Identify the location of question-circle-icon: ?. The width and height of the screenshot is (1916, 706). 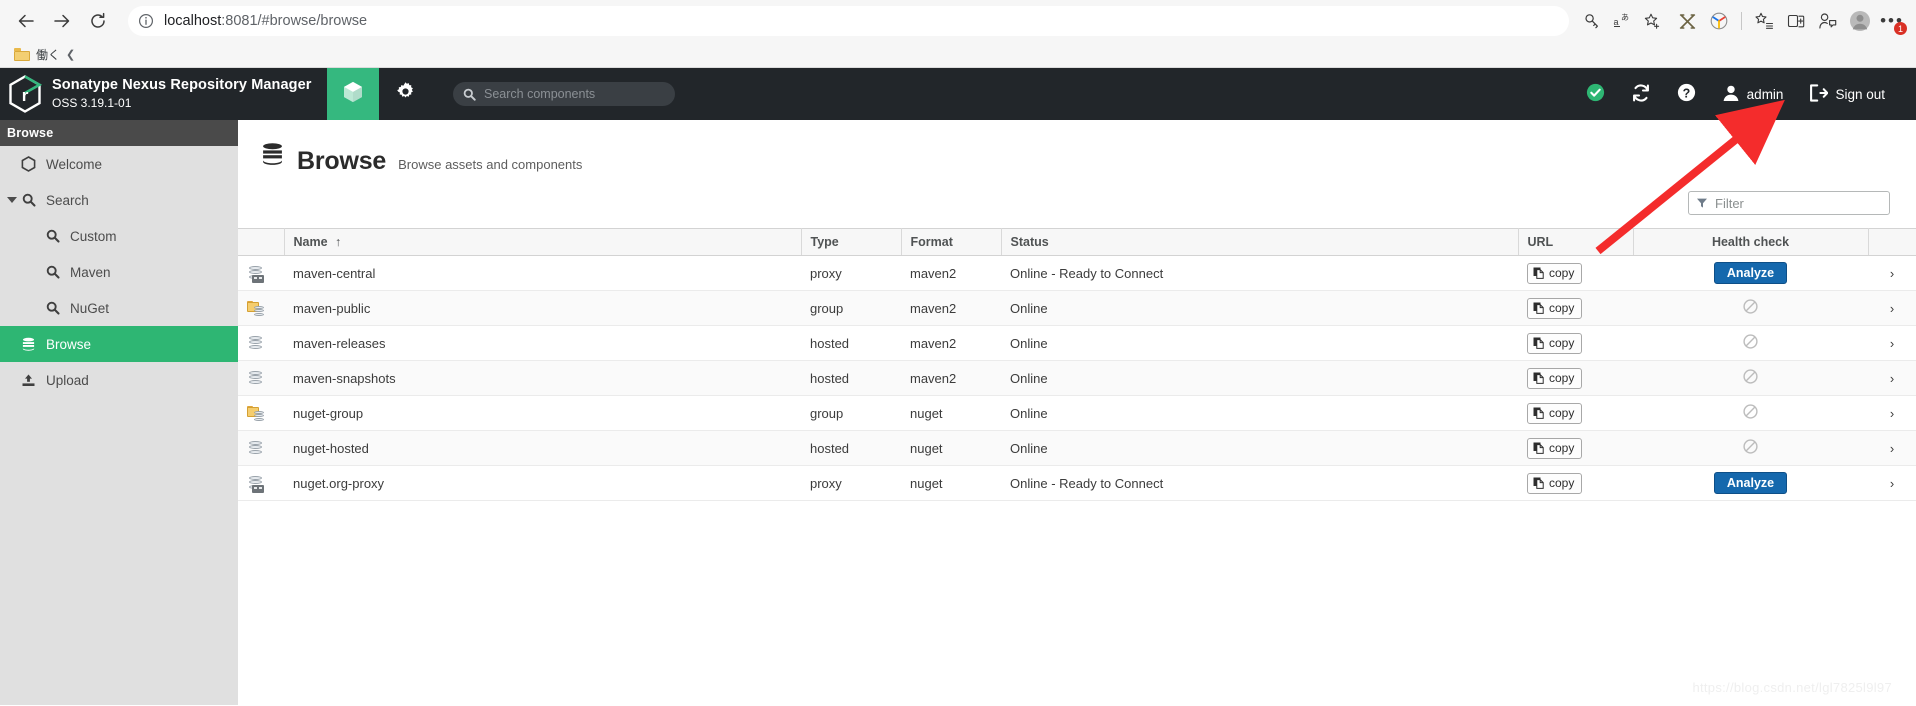
(1686, 94).